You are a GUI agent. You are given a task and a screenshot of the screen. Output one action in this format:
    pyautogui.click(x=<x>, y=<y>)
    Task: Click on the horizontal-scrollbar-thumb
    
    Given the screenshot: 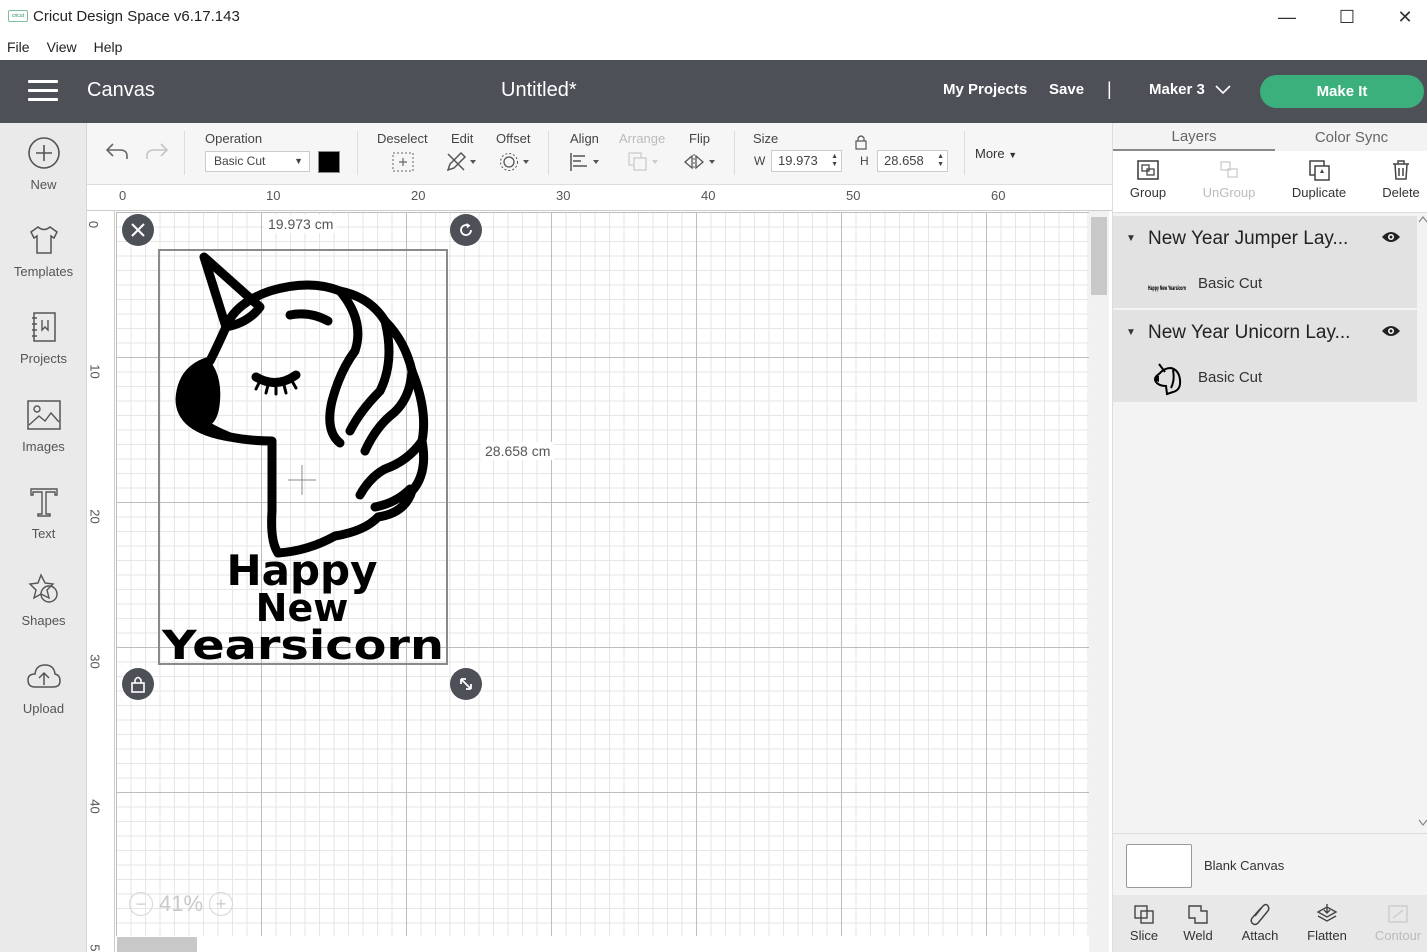 What is the action you would take?
    pyautogui.click(x=157, y=944)
    